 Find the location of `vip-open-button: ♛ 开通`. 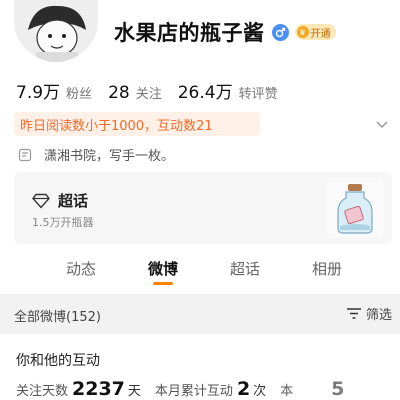

vip-open-button: ♛ 开通 is located at coordinates (315, 32).